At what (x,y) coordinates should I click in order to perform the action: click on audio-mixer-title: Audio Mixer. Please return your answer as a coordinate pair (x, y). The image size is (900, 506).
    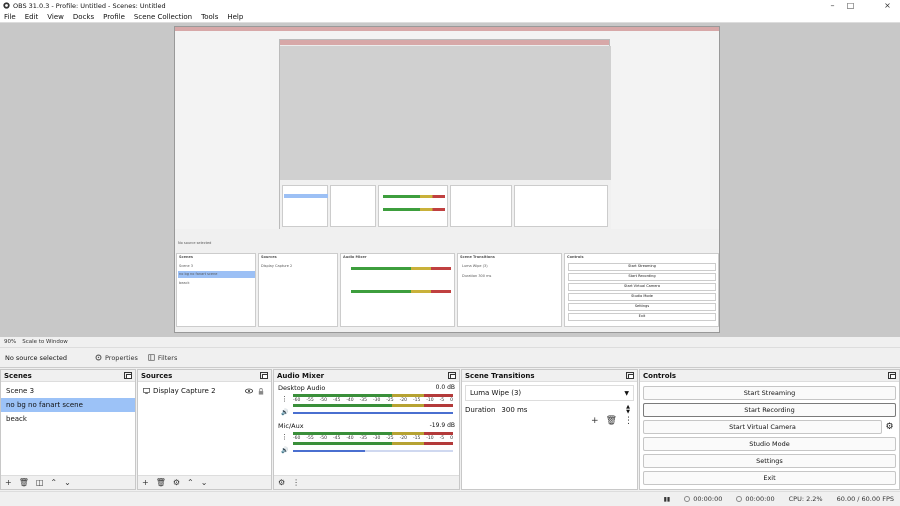
    Looking at the image, I should click on (301, 375).